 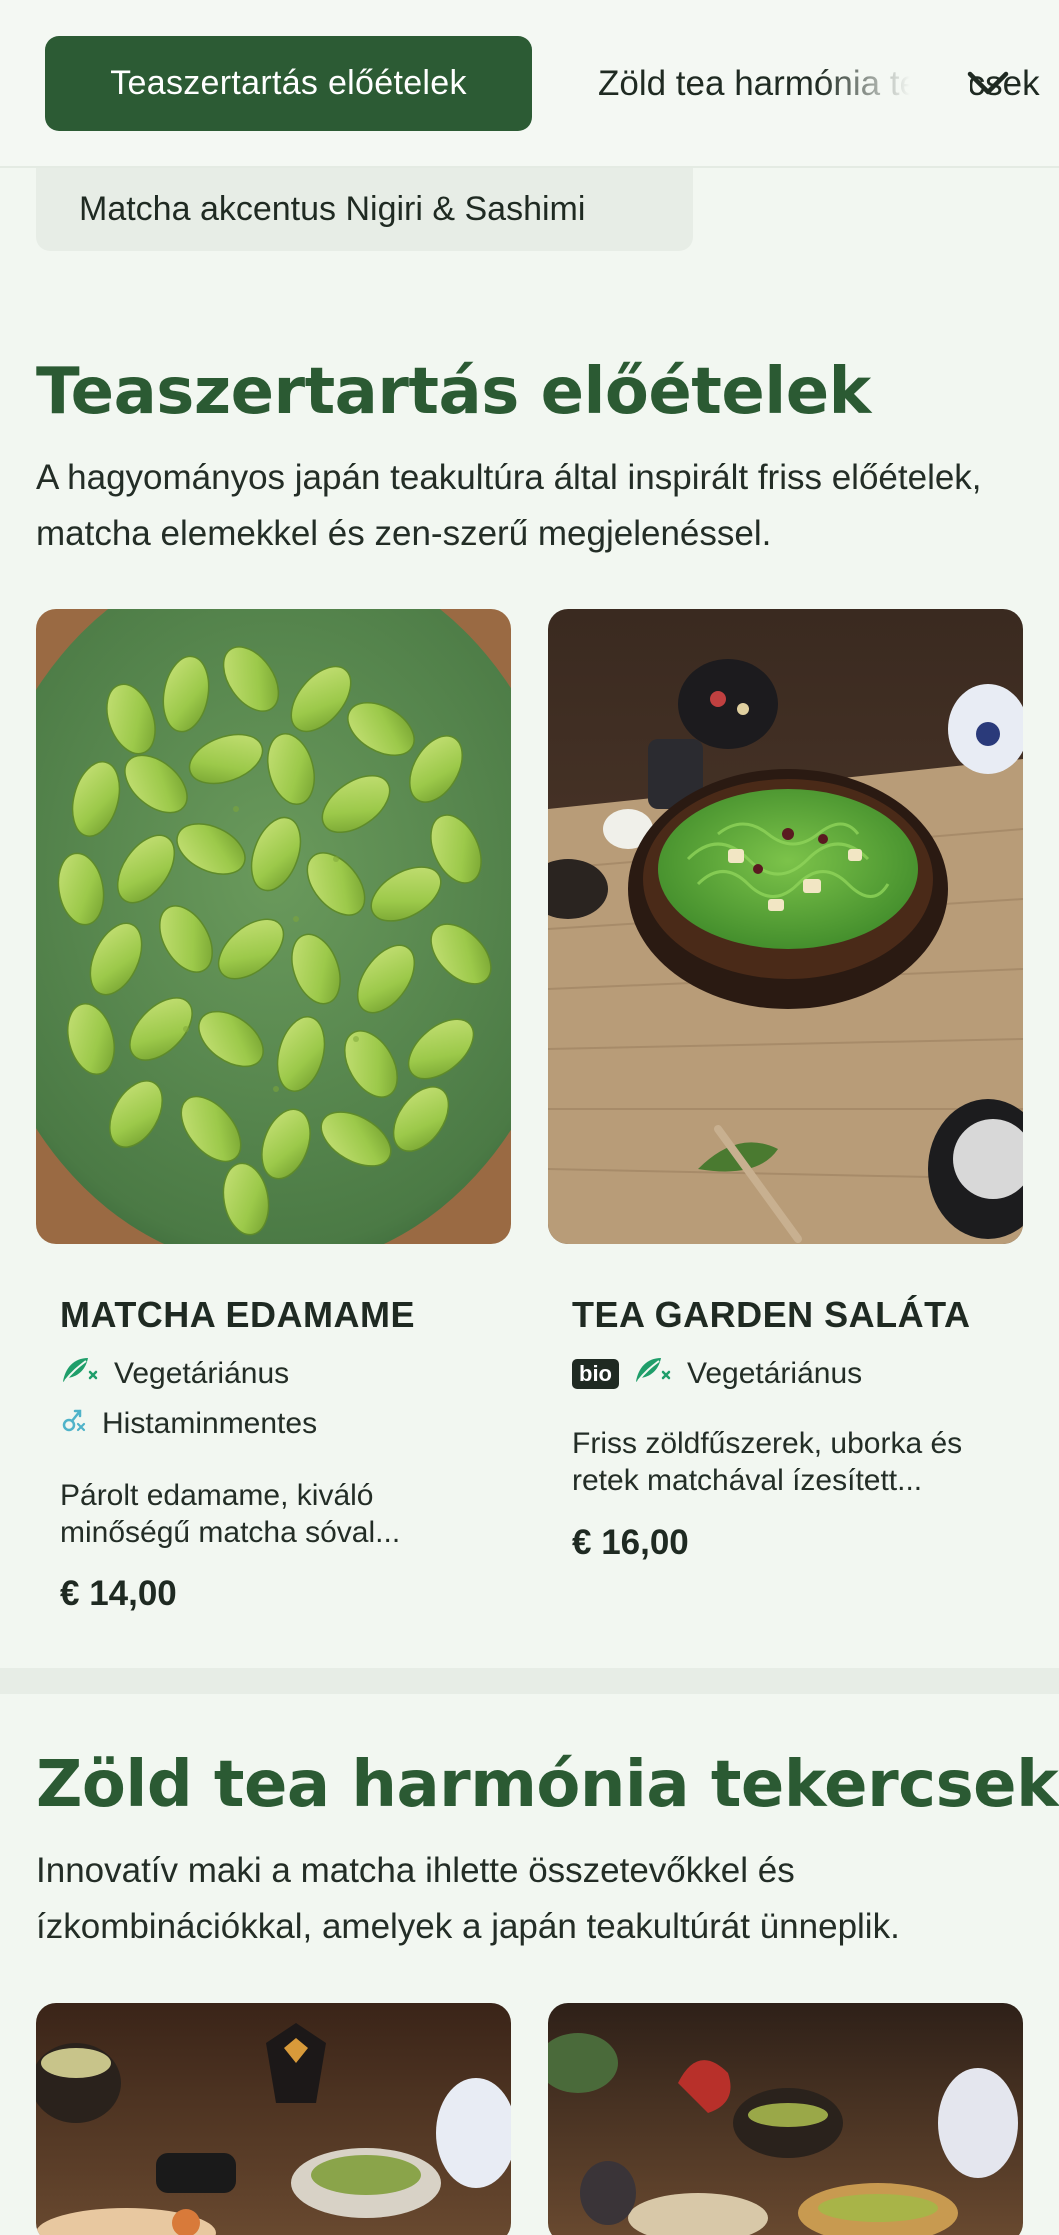 I want to click on section-title: Teaszertartás előételek, so click(x=453, y=392).